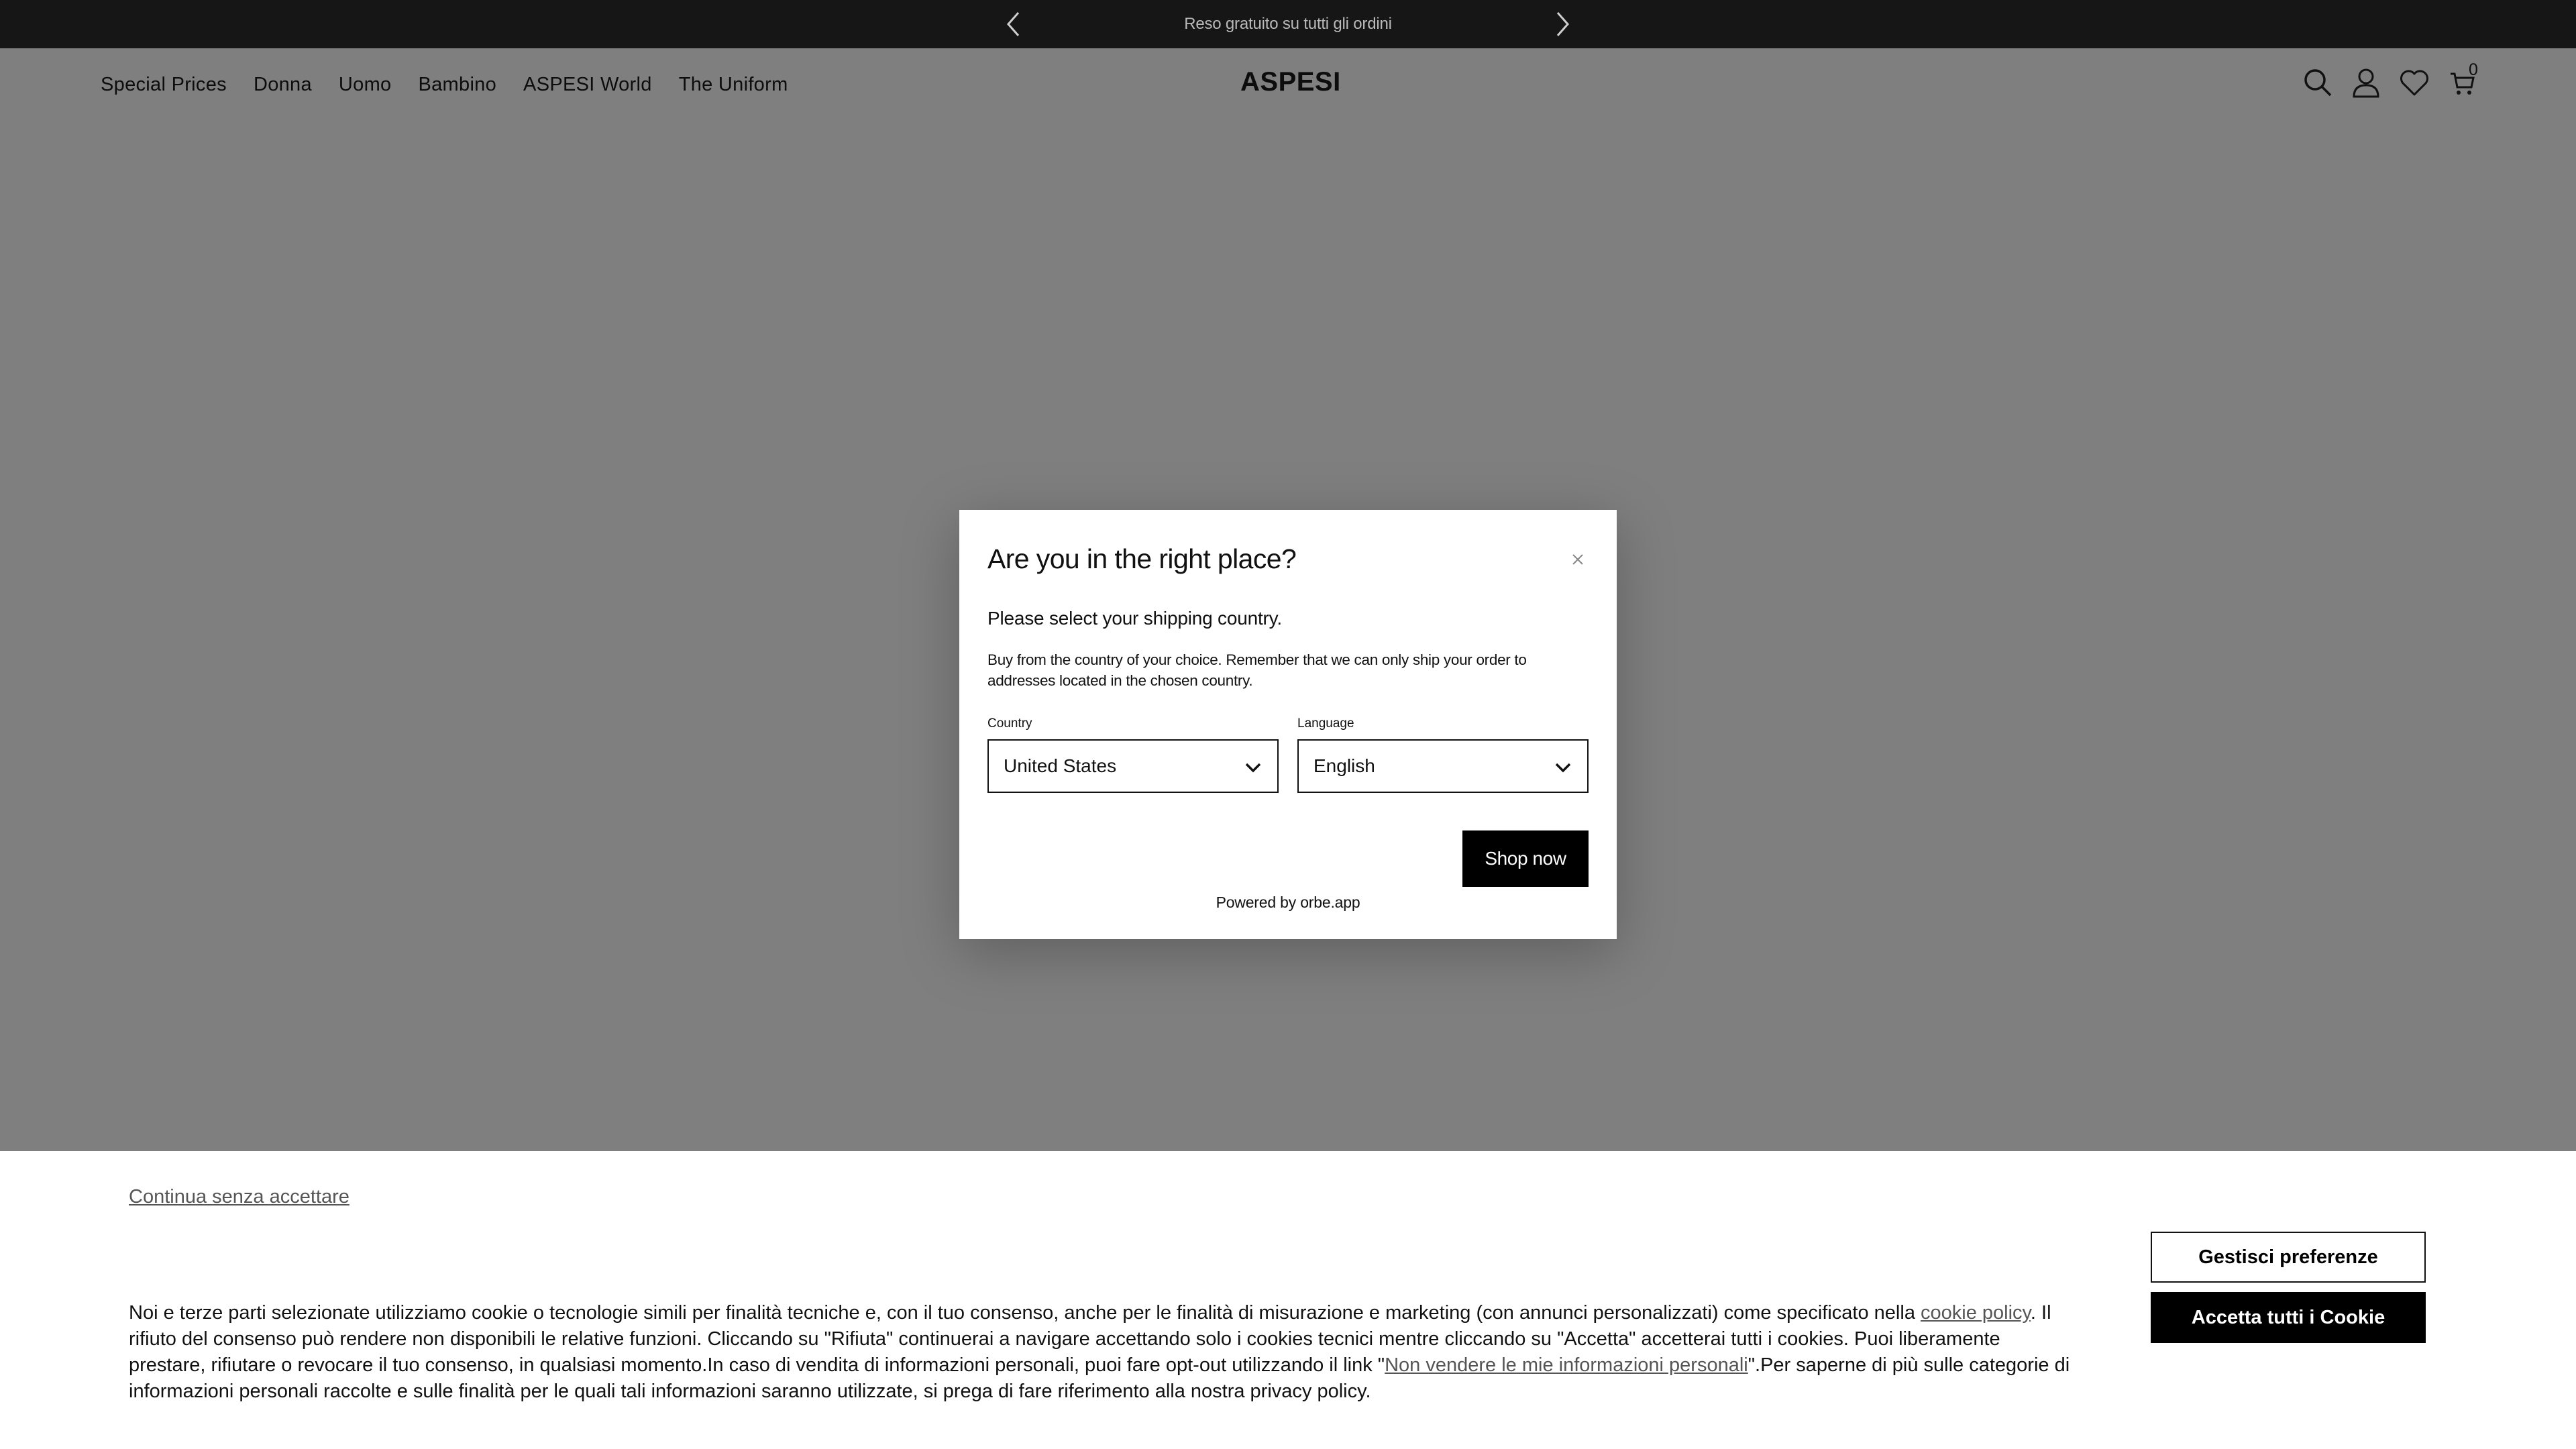 This screenshot has height=1449, width=2576. What do you see at coordinates (2317, 82) in the screenshot?
I see `search-icon` at bounding box center [2317, 82].